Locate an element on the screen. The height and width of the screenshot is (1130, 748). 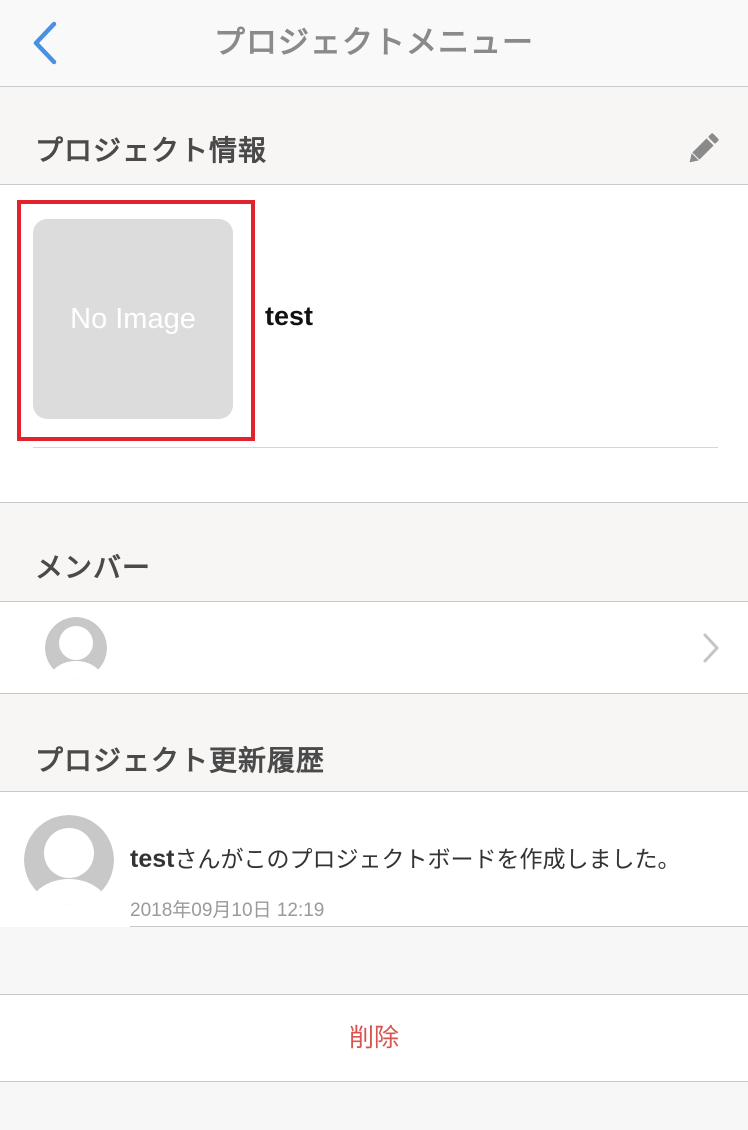
back-button is located at coordinates (47, 43).